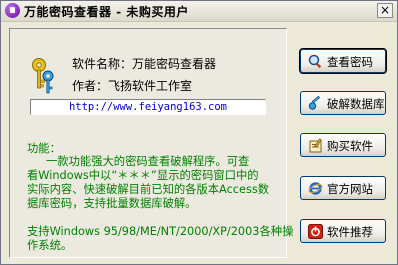 This screenshot has width=398, height=265. I want to click on description-line: 一款功能强大的密码查看破解程序。可查, so click(148, 161).